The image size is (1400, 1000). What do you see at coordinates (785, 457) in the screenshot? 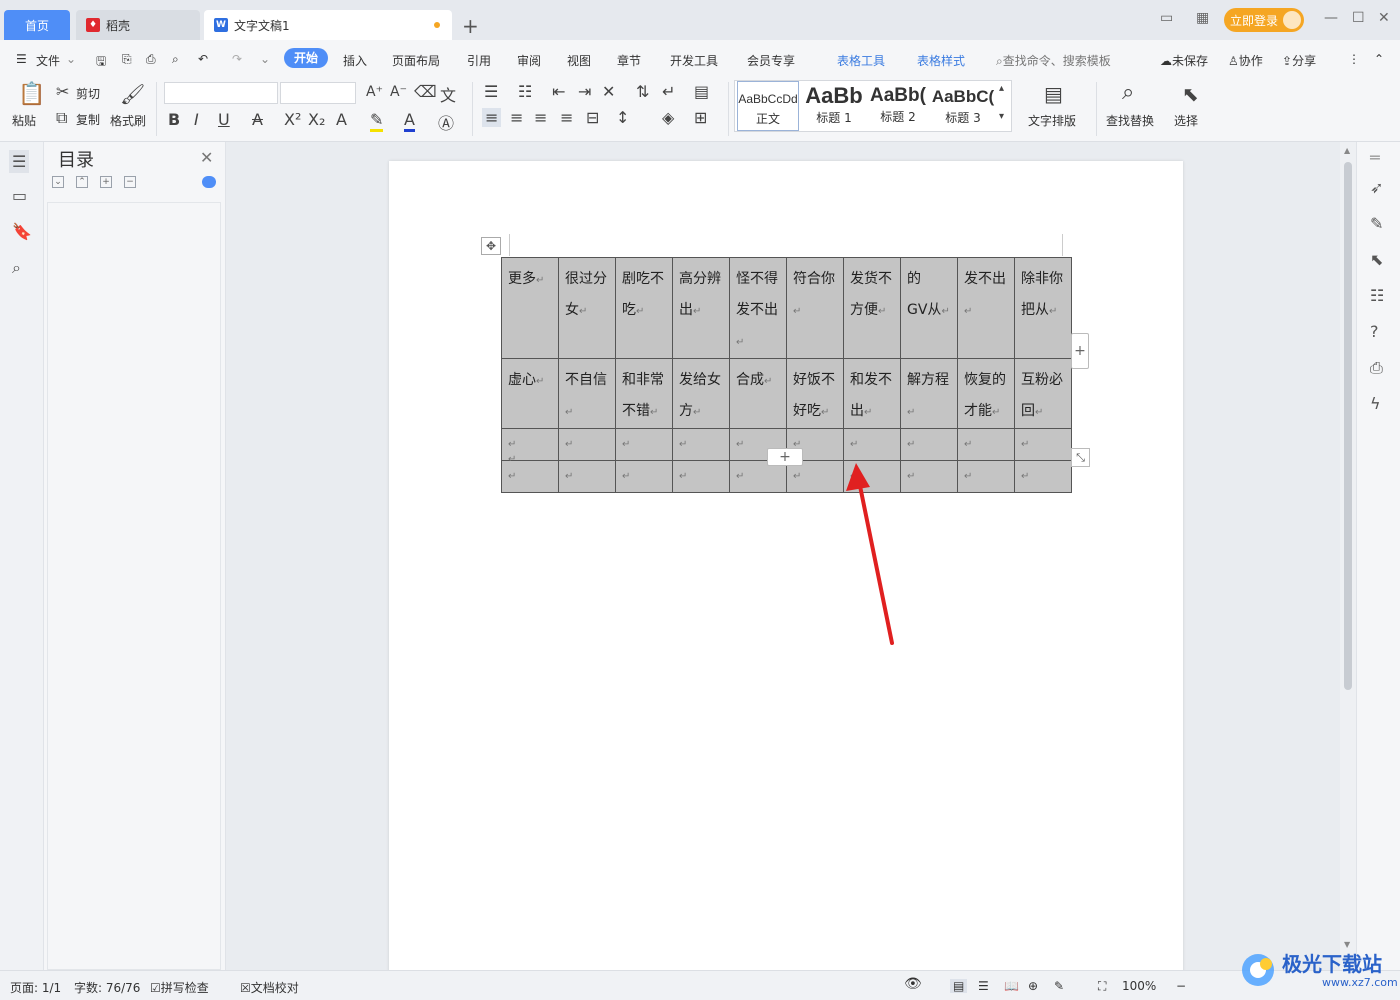
I see `add-row-button: +` at bounding box center [785, 457].